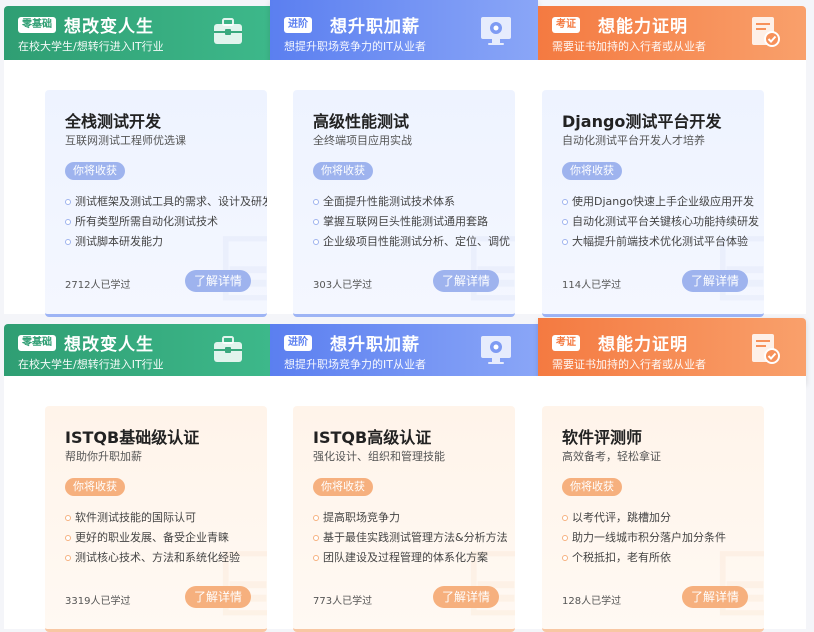 This screenshot has width=814, height=632. I want to click on list-item: 以考代评，跳槽加分, so click(663, 518).